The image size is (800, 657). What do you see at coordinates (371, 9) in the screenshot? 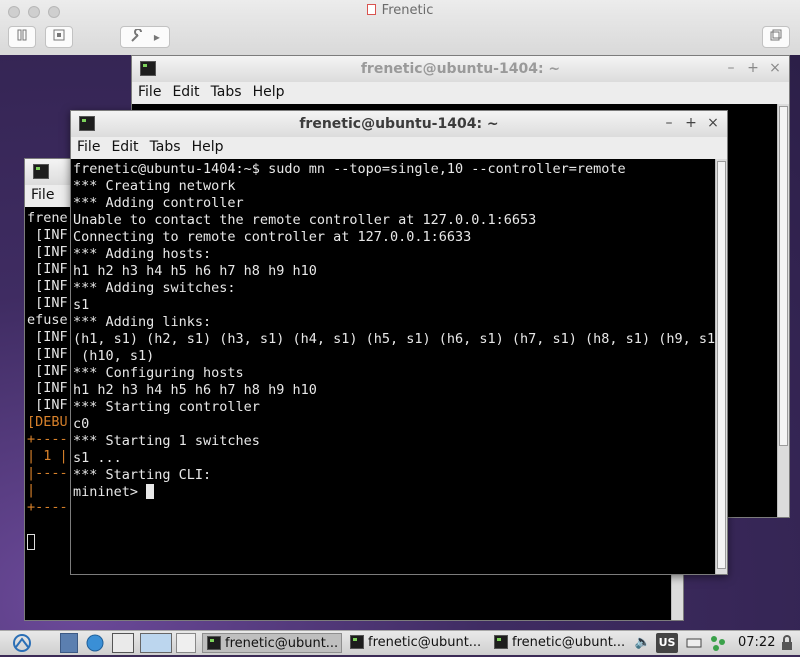
I see `document-icon` at bounding box center [371, 9].